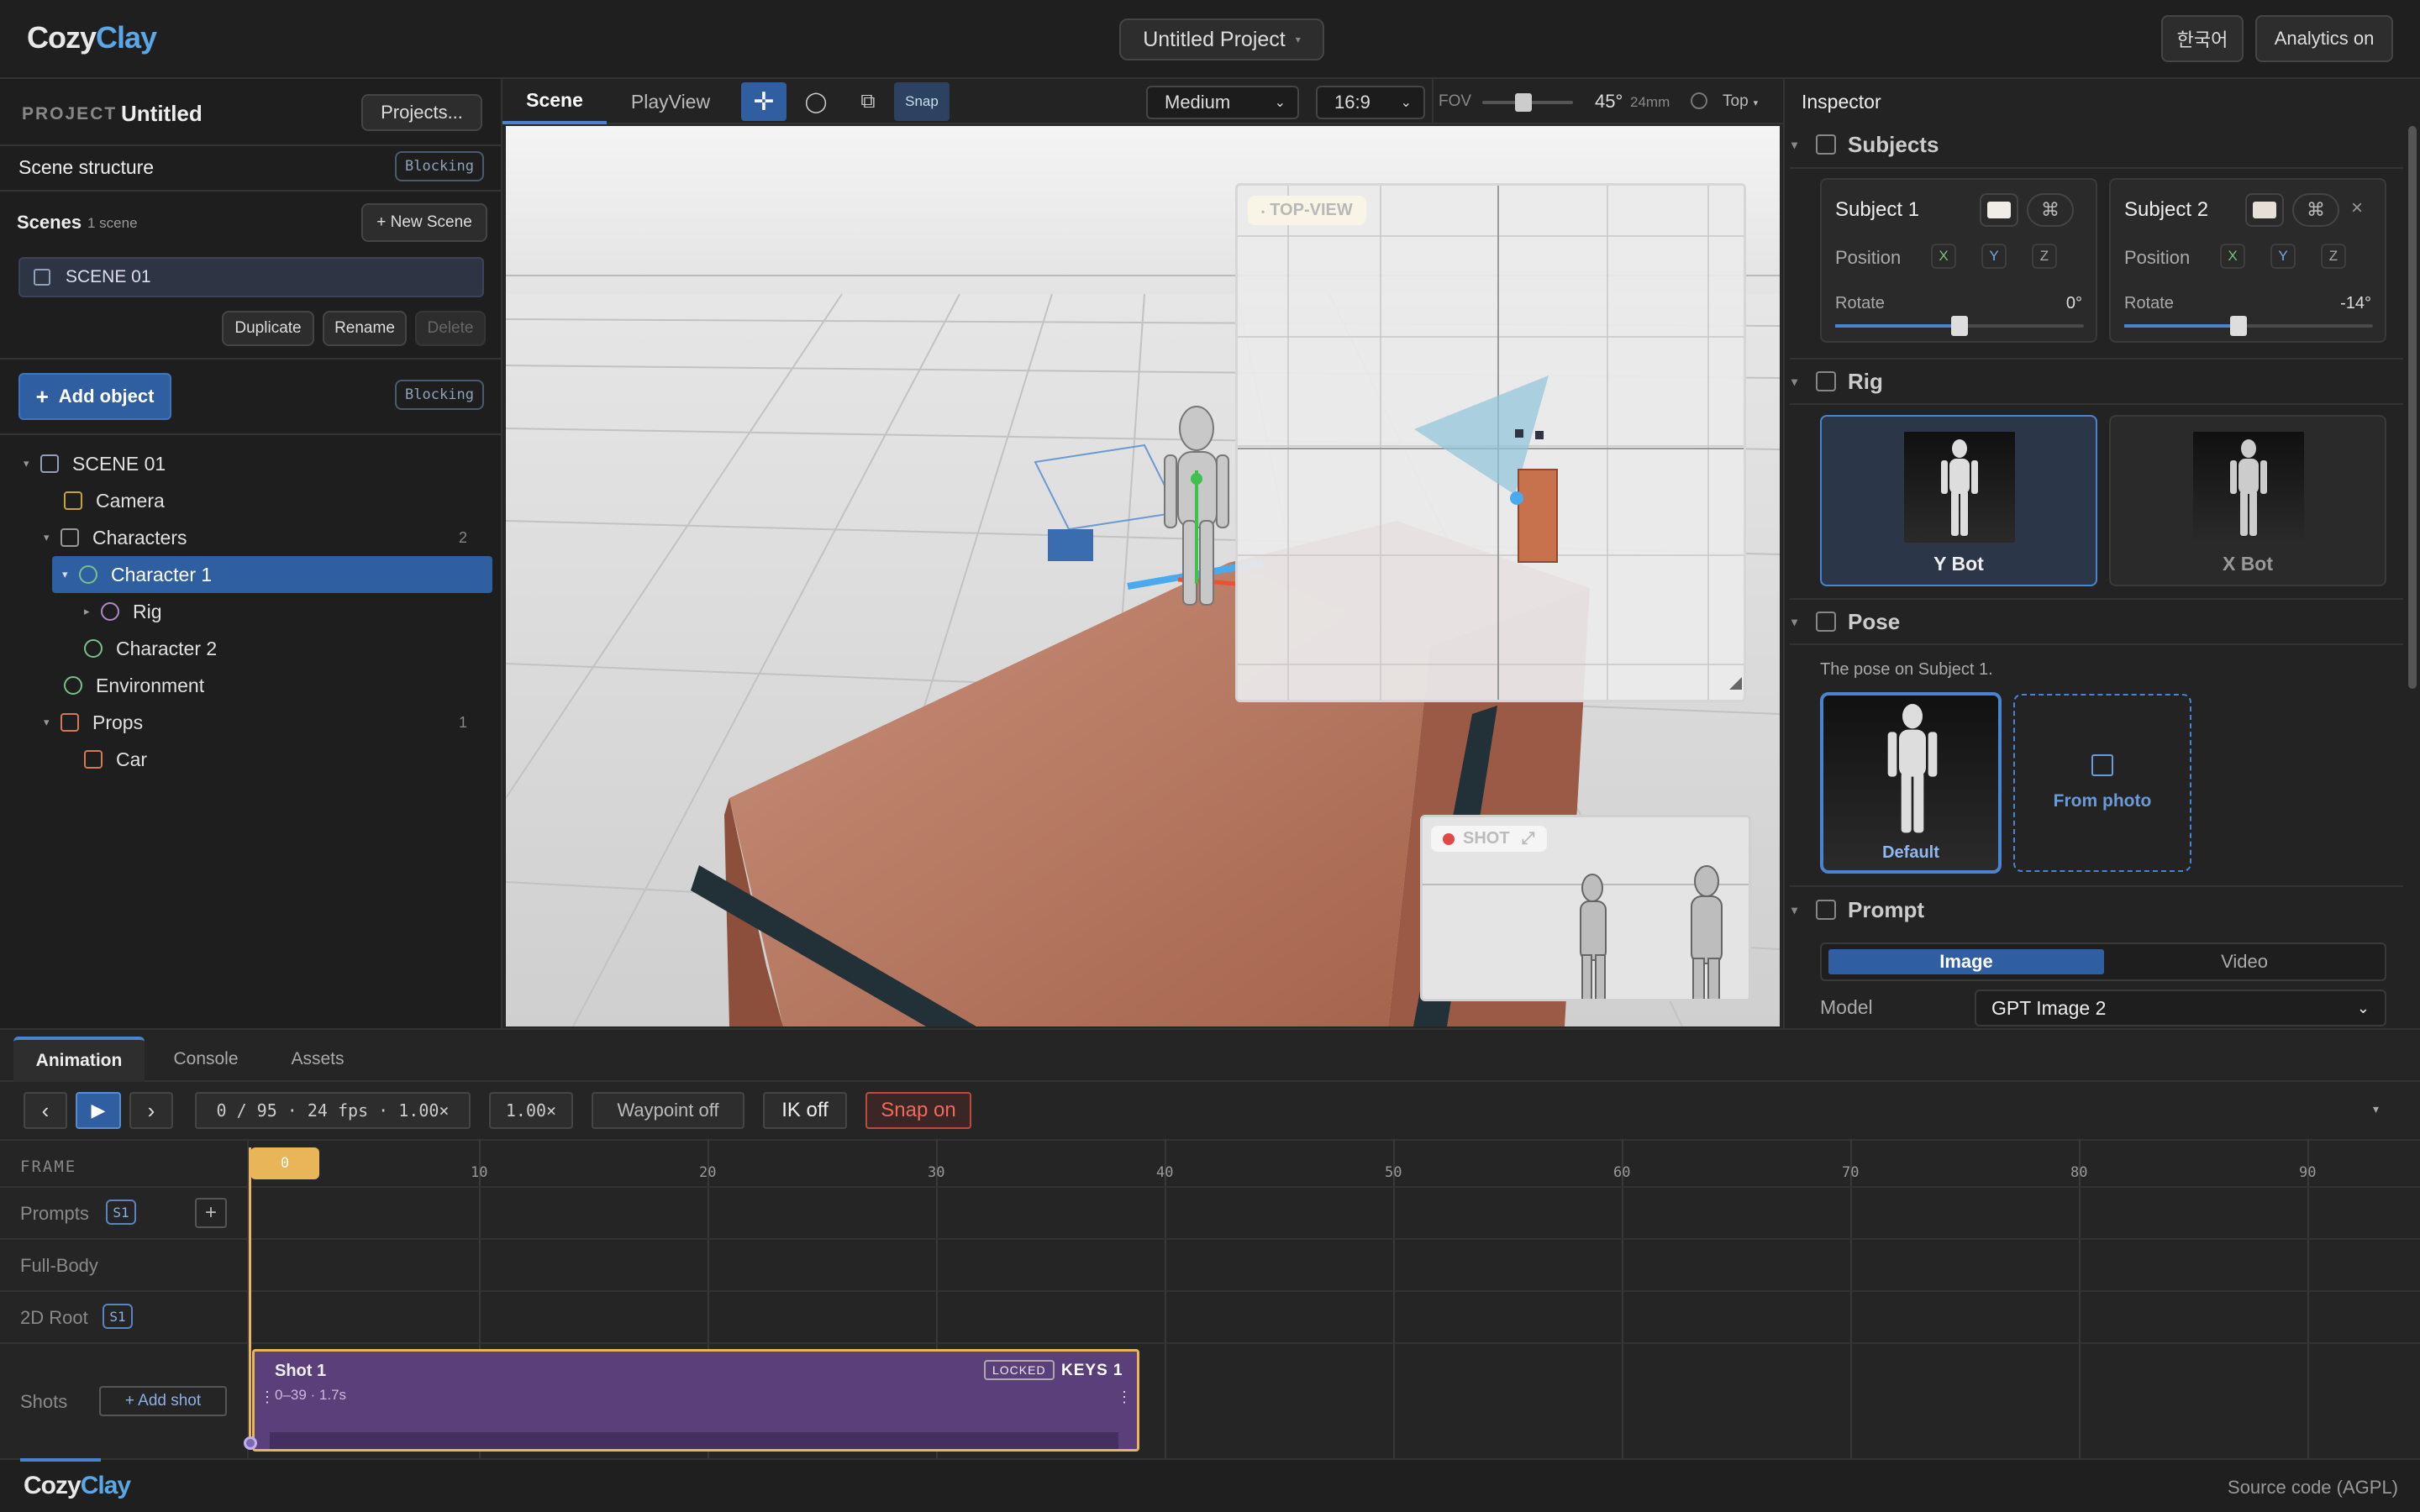  I want to click on mode-video-button: Video, so click(2244, 961).